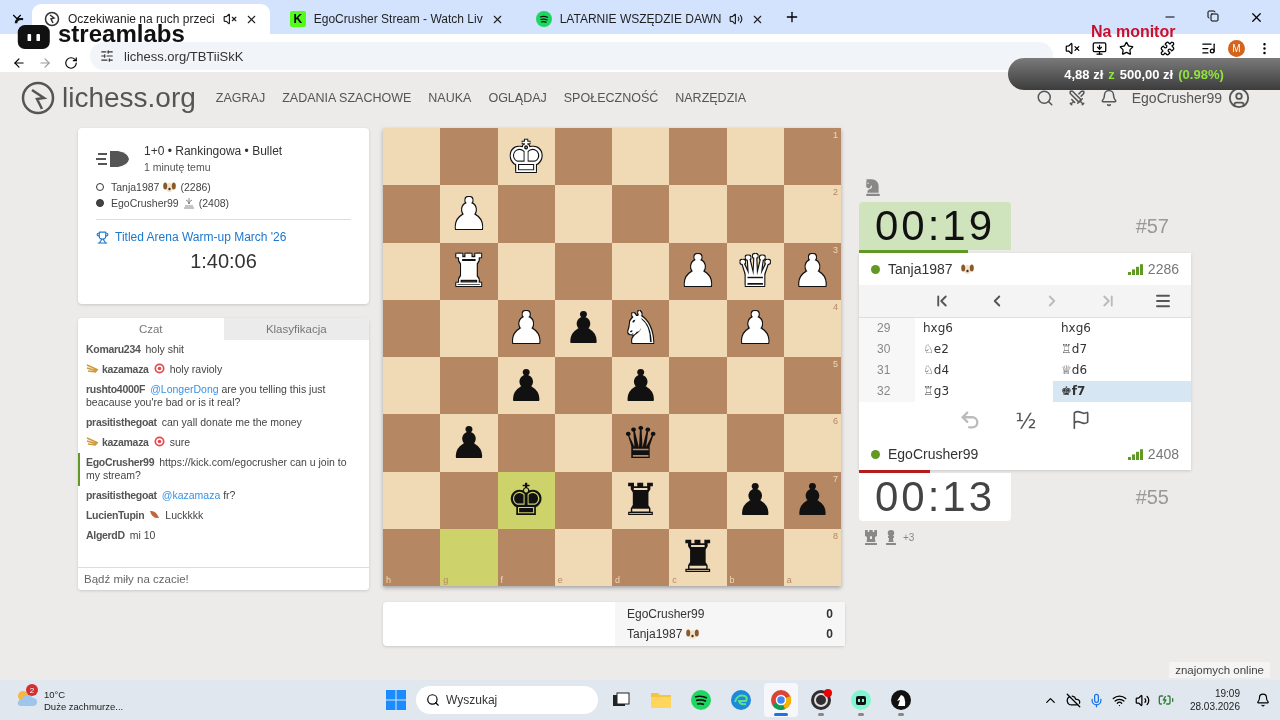 The height and width of the screenshot is (720, 1280). What do you see at coordinates (1213, 15) in the screenshot?
I see `restore-icon` at bounding box center [1213, 15].